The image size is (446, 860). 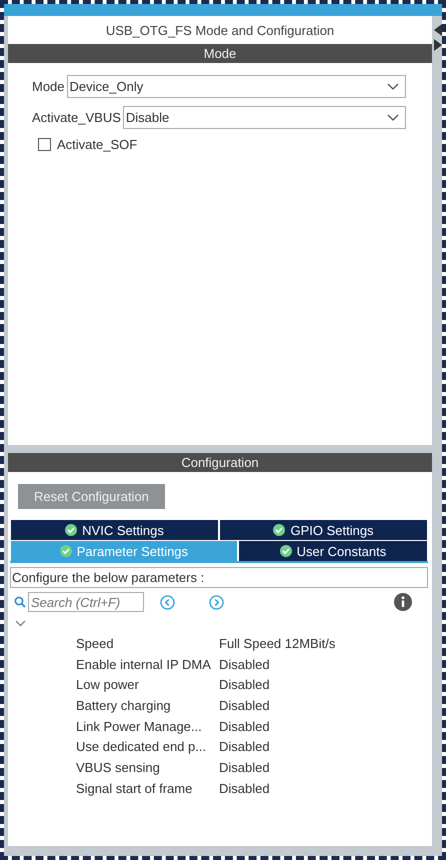 I want to click on search-field: Search (Ctrl+F), so click(x=86, y=602).